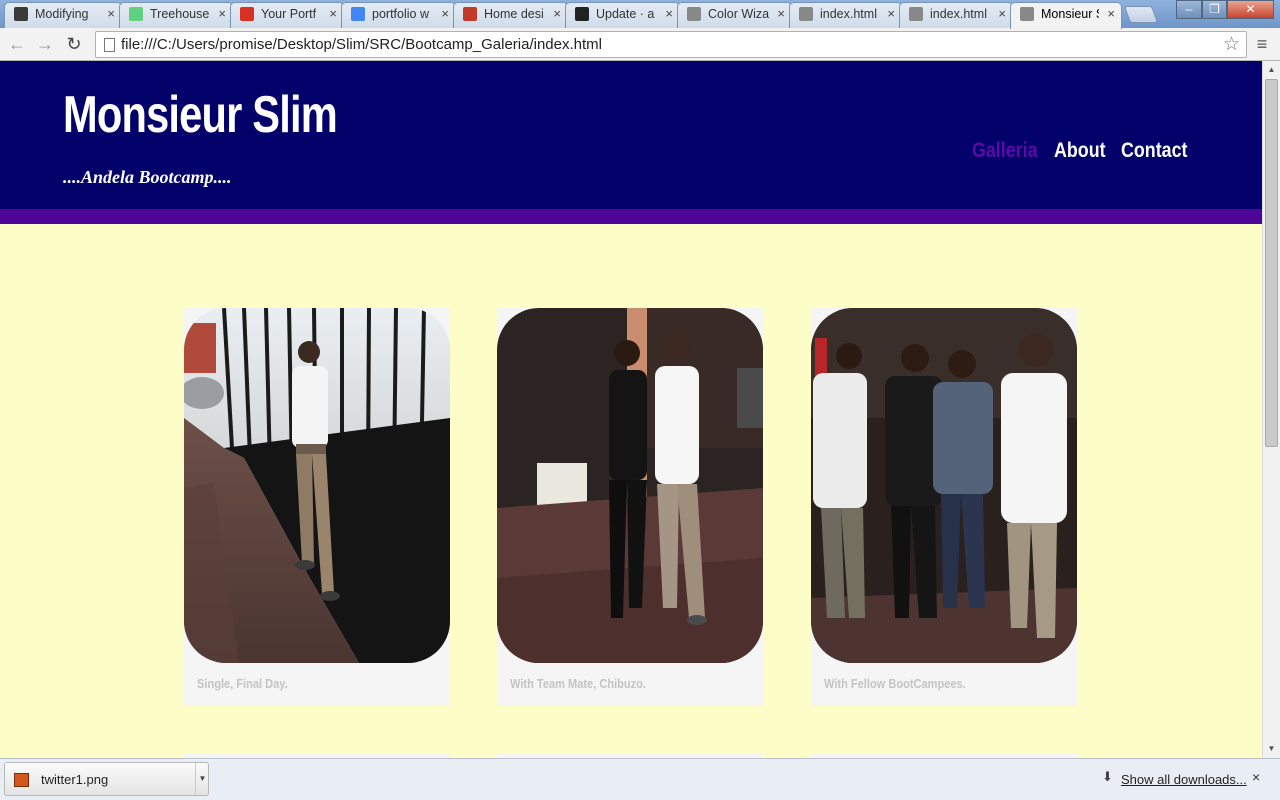  What do you see at coordinates (45, 44) in the screenshot?
I see `forward-arrow-icon: →` at bounding box center [45, 44].